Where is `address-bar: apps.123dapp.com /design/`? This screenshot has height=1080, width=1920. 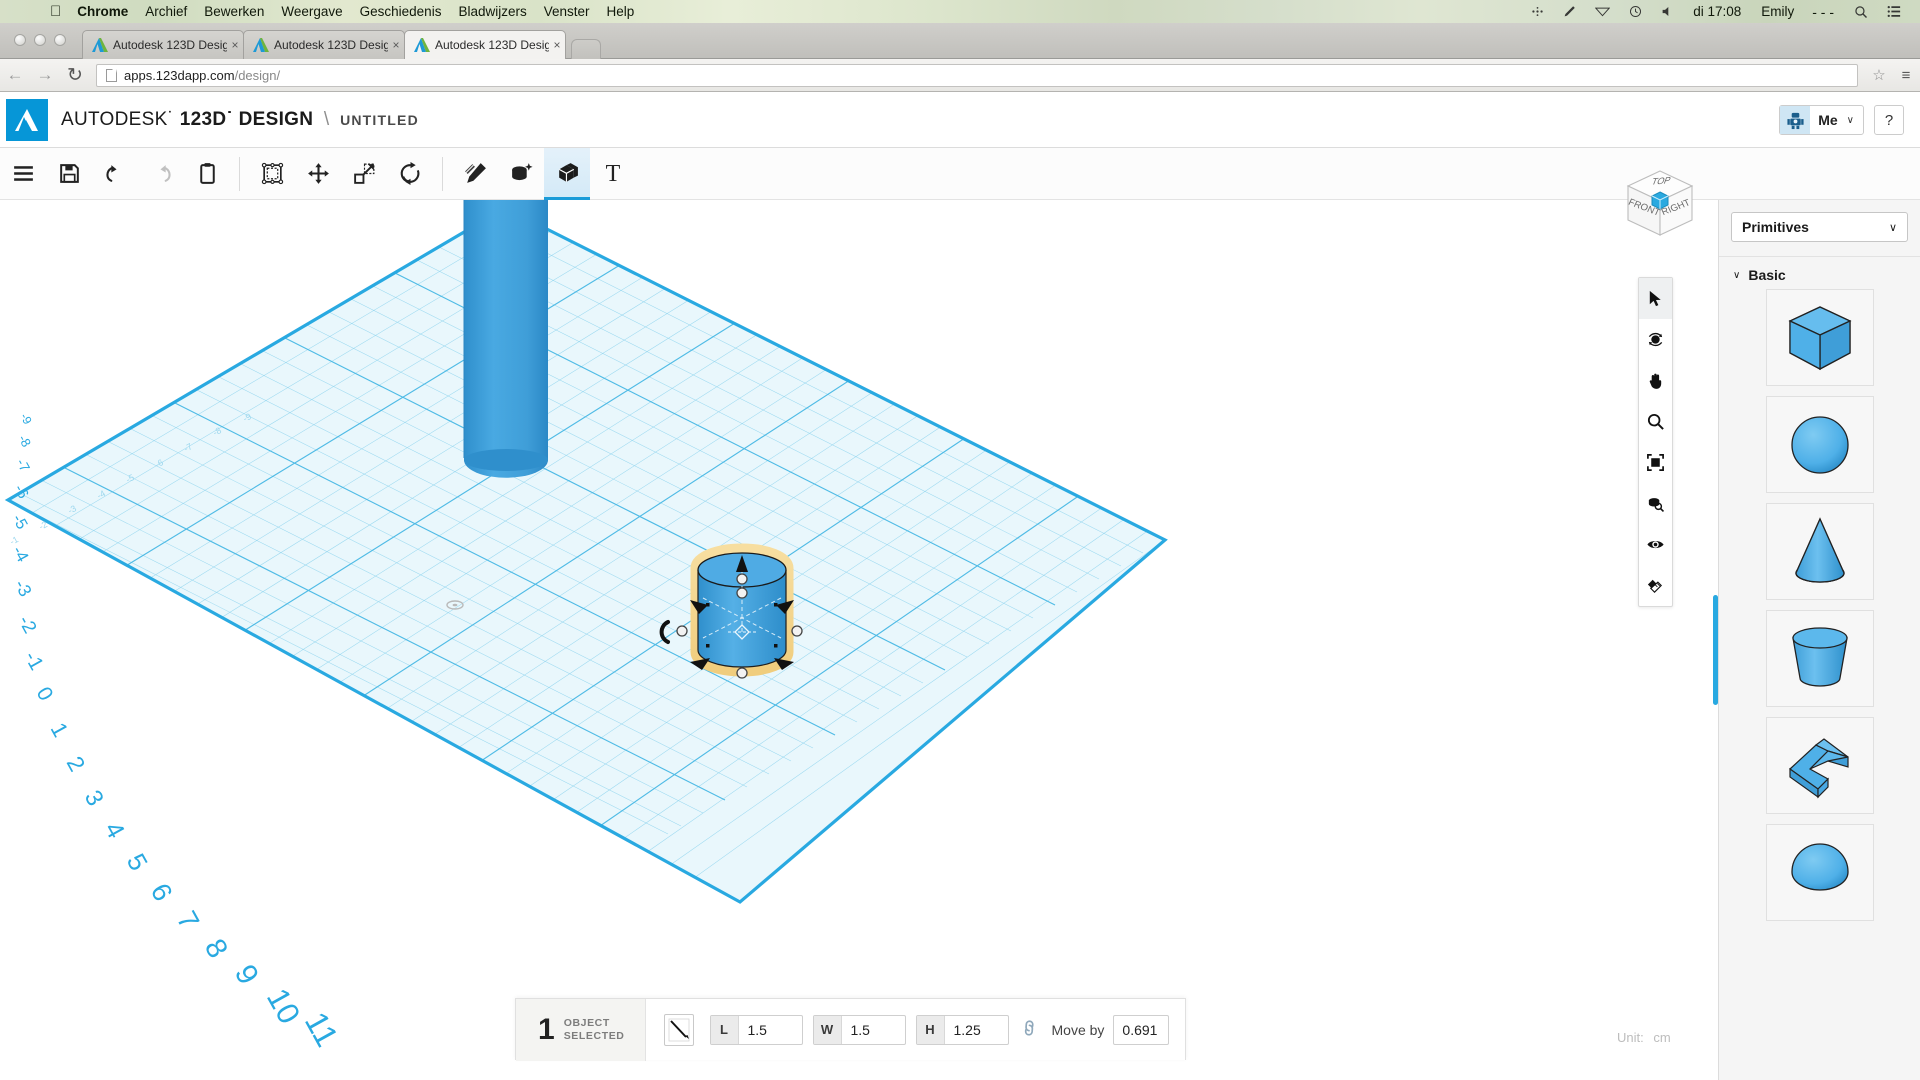 address-bar: apps.123dapp.com /design/ is located at coordinates (977, 75).